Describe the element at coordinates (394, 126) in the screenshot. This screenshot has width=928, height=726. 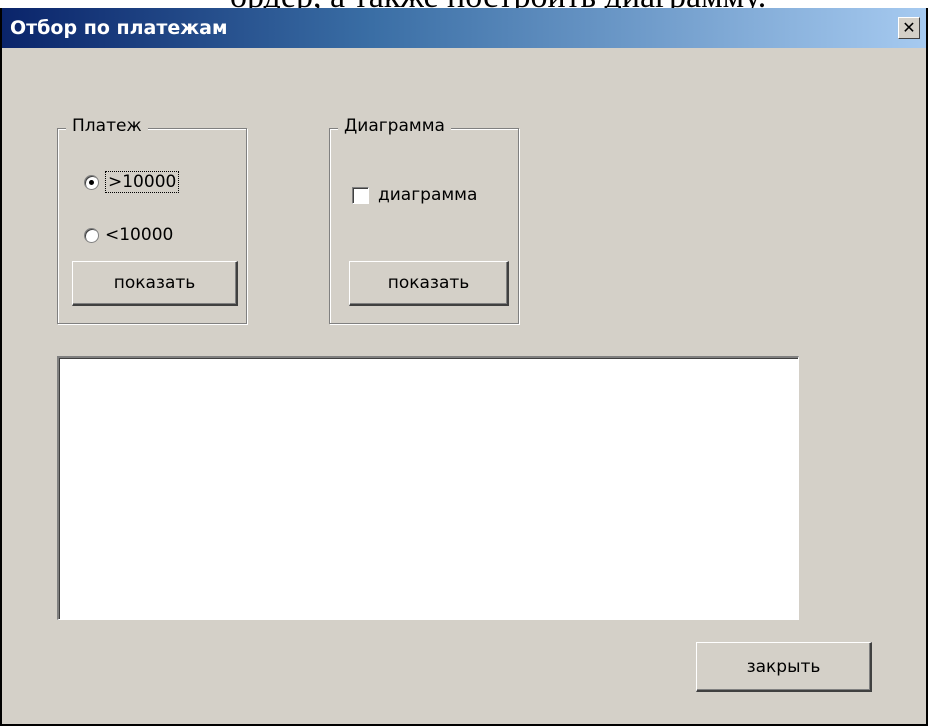
I see `chart-group-legend: Диаграмма` at that location.